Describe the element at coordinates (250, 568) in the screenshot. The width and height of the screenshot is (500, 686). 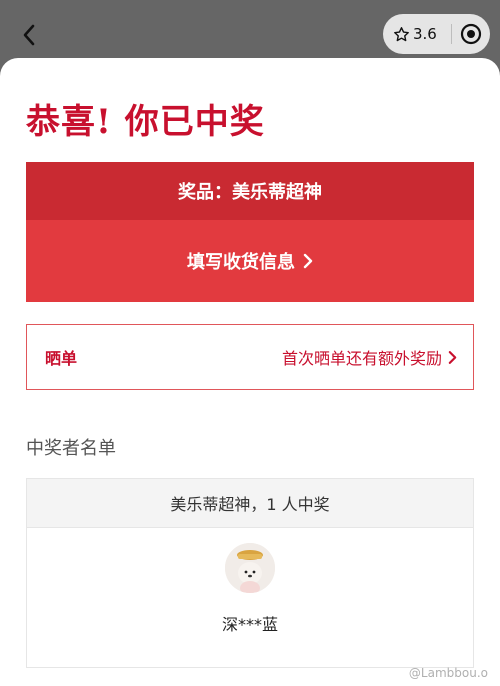
I see `avatar` at that location.